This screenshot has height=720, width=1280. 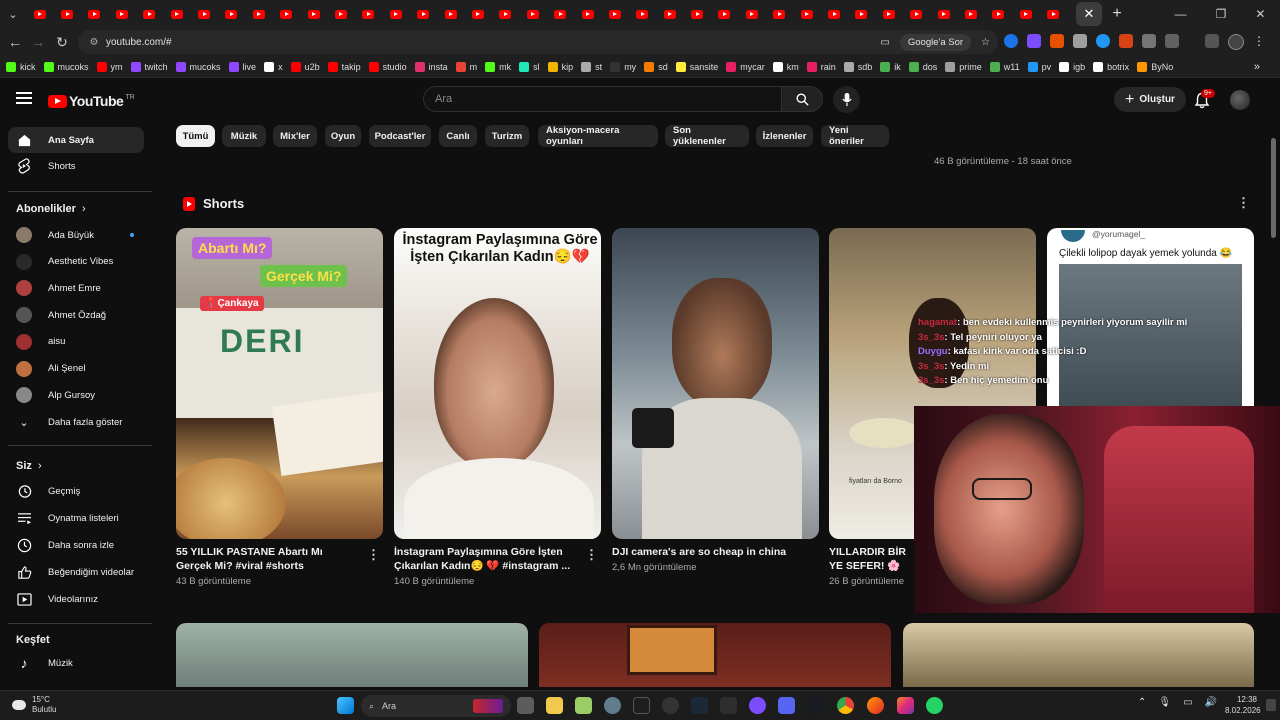 I want to click on bookmark-item: ik, so click(x=890, y=66).